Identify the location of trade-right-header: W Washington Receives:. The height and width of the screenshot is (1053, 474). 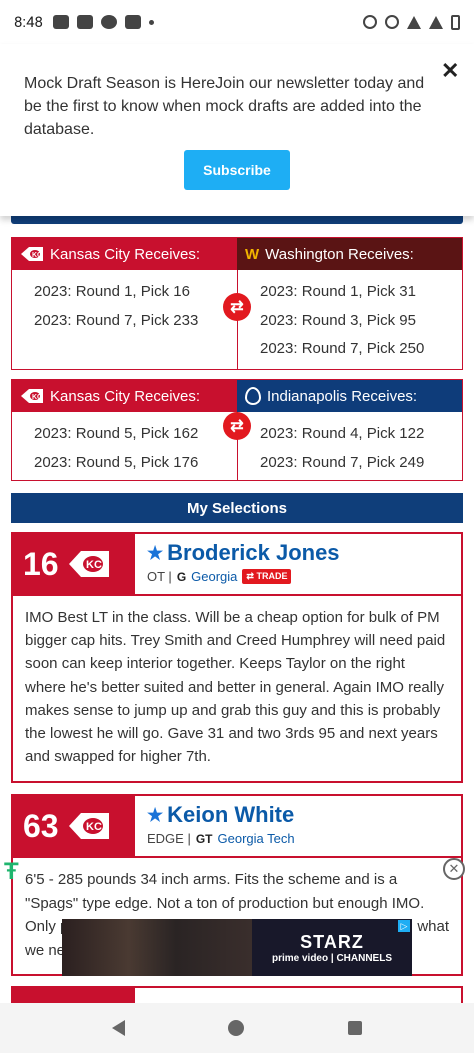
(349, 254).